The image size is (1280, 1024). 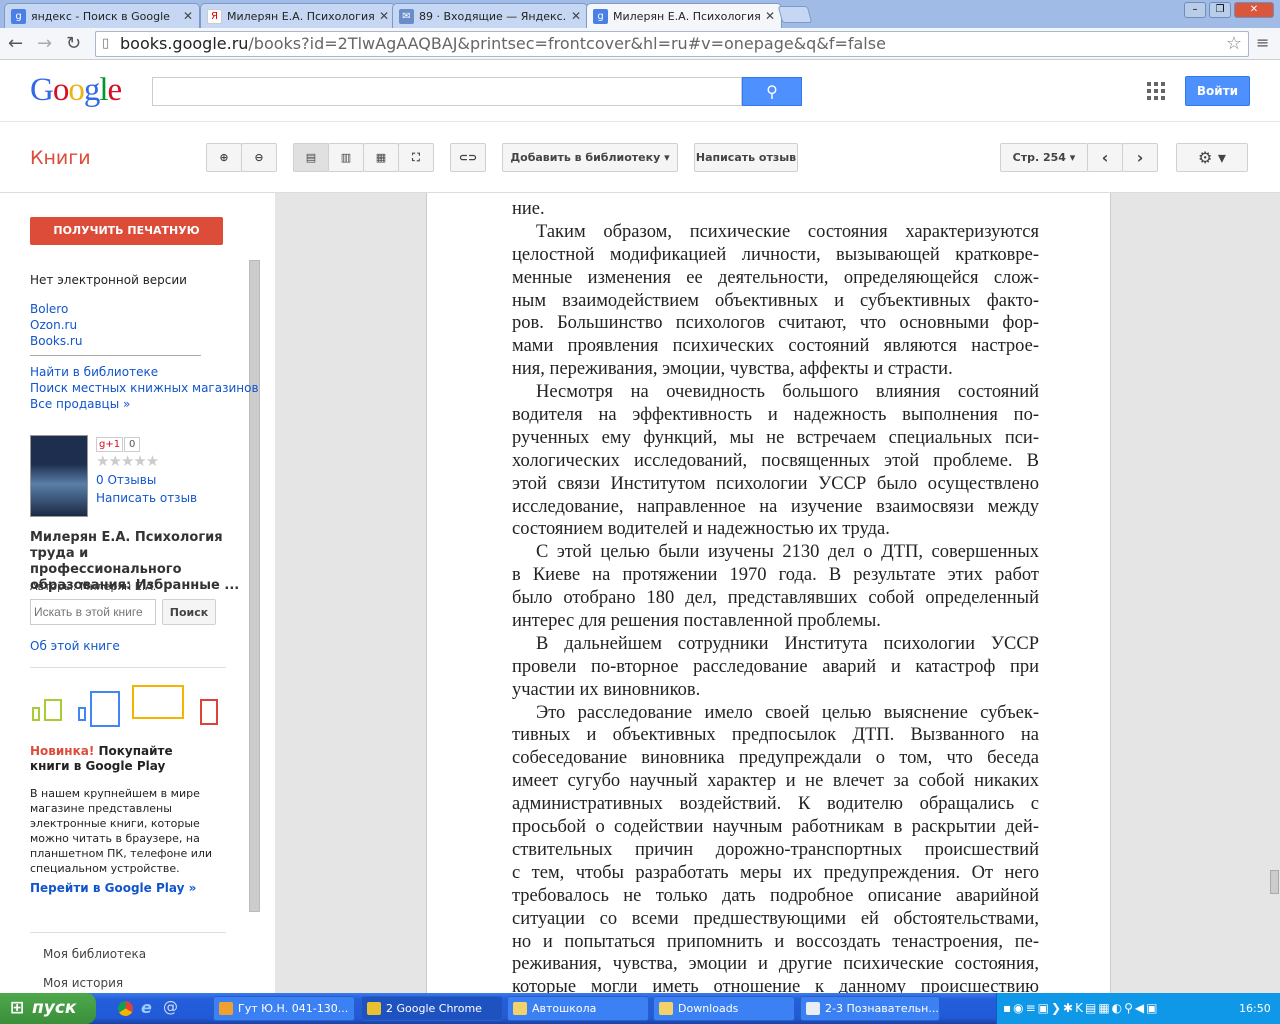 What do you see at coordinates (416, 157) in the screenshot?
I see `fullscreen-button: ⛶` at bounding box center [416, 157].